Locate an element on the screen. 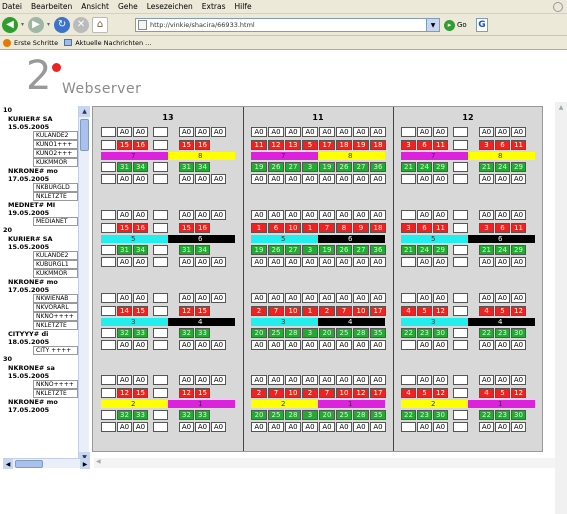 This screenshot has width=567, height=514. job-value-cell: 23 is located at coordinates (502, 415).